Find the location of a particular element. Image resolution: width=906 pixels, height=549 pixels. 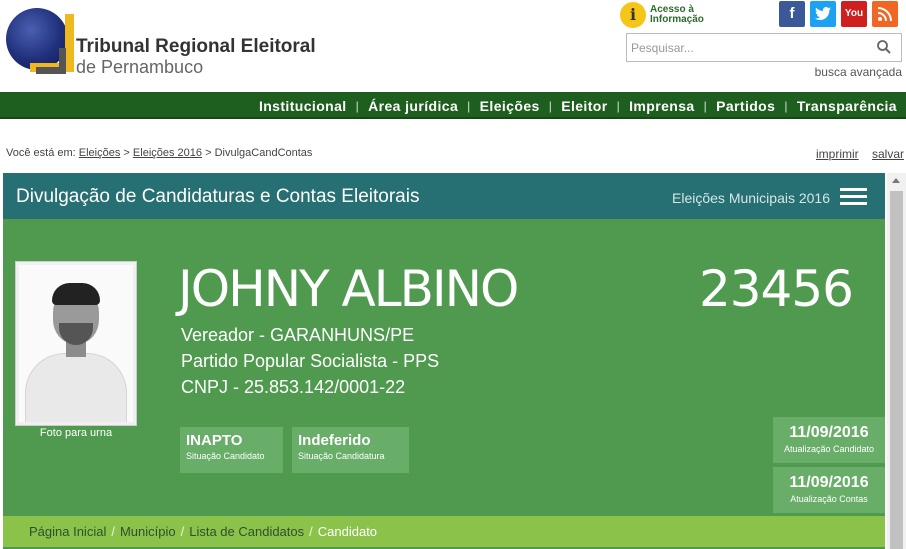

save-link: salvar is located at coordinates (888, 154).